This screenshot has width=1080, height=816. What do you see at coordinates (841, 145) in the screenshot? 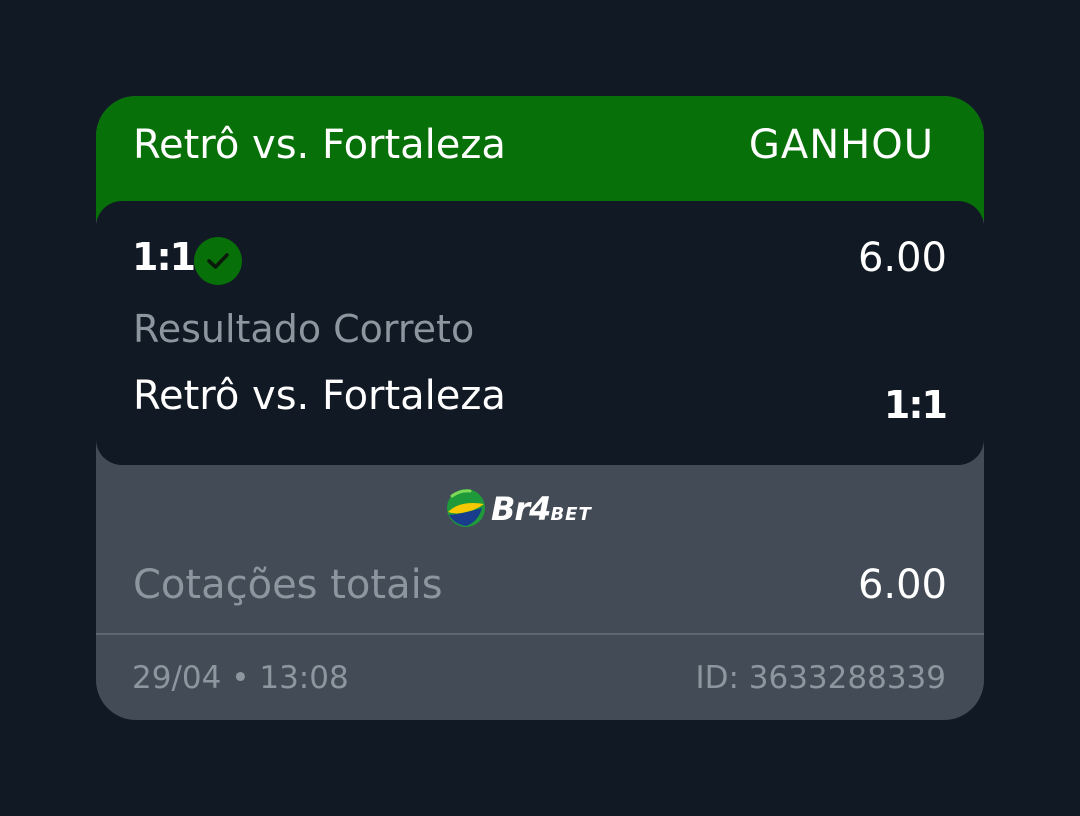
I see `status-badge: GANHOU` at bounding box center [841, 145].